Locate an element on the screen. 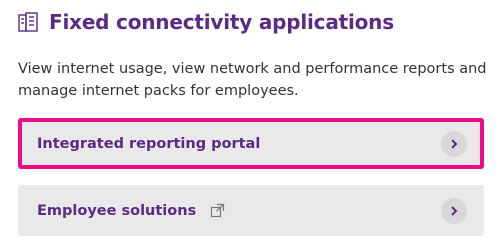 The width and height of the screenshot is (504, 246). card-label: Integrated reporting portal is located at coordinates (149, 143).